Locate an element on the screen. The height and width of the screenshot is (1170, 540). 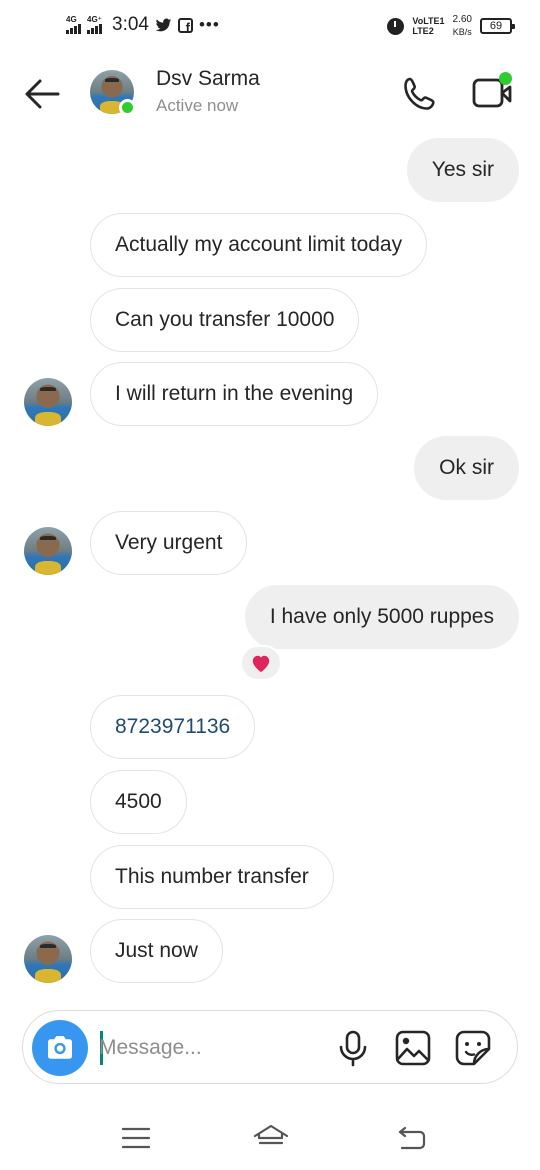
facebook-icon is located at coordinates (185, 26).